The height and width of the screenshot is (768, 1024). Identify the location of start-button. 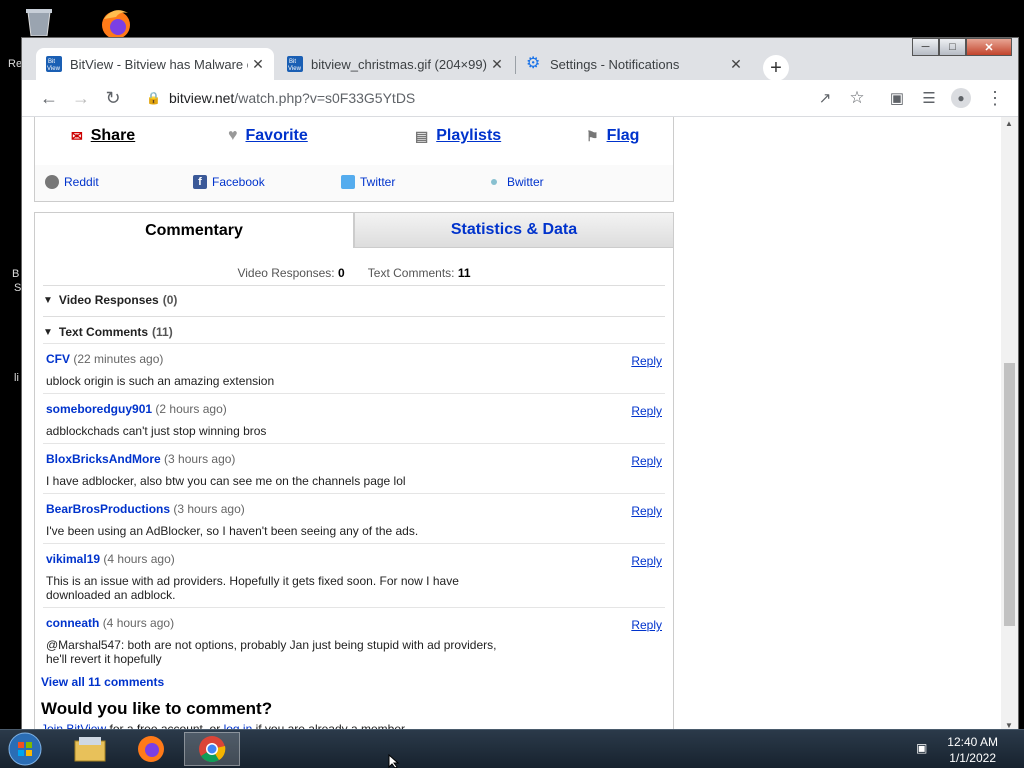
(25, 749).